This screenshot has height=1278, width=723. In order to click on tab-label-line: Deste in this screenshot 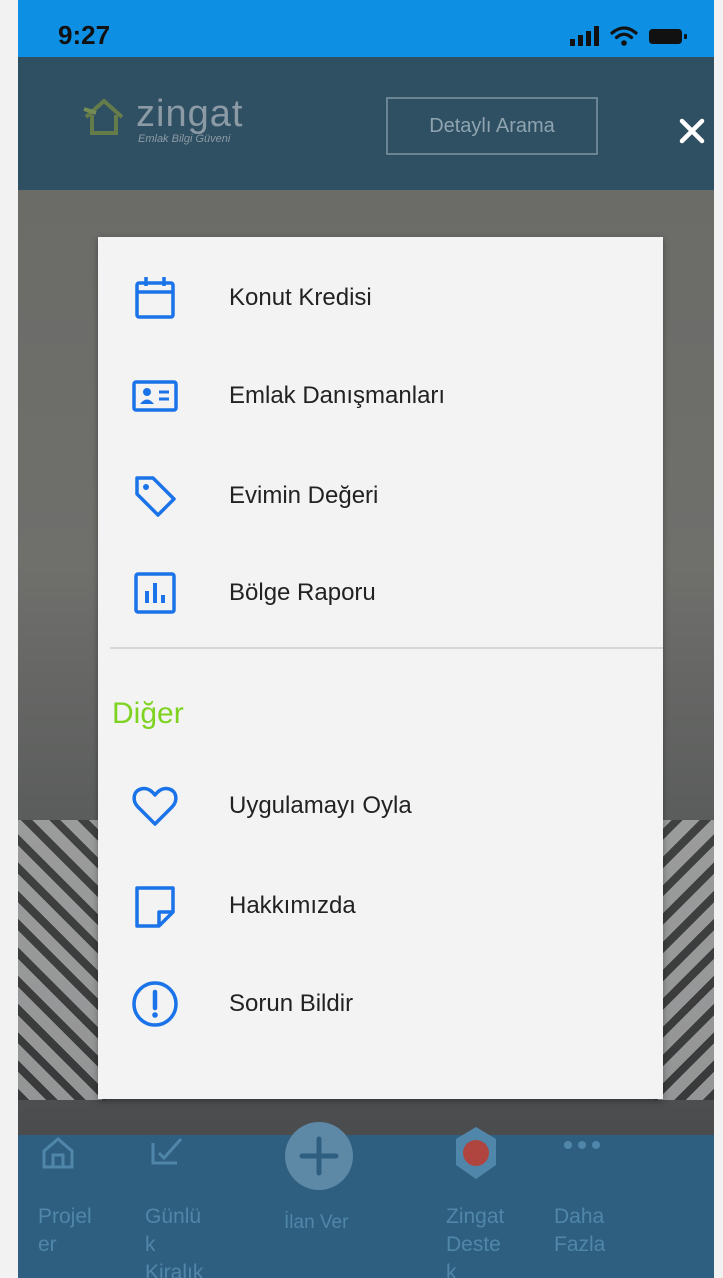, I will do `click(473, 1244)`.